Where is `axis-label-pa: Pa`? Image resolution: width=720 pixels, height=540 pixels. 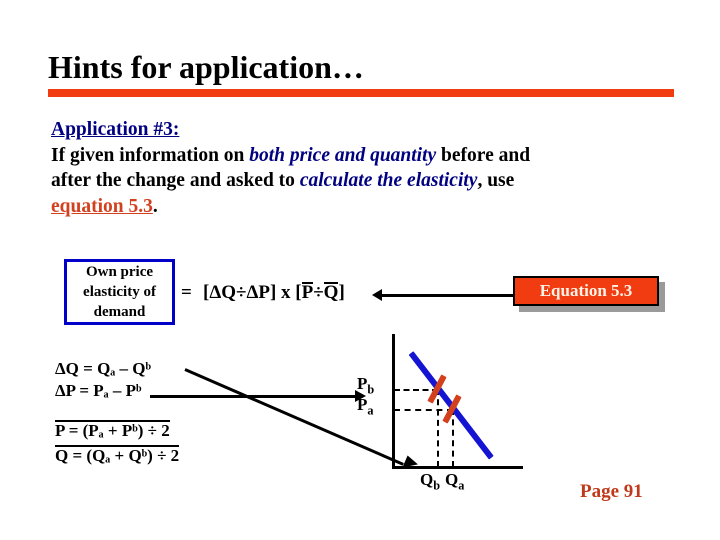
axis-label-pa: Pa is located at coordinates (365, 407).